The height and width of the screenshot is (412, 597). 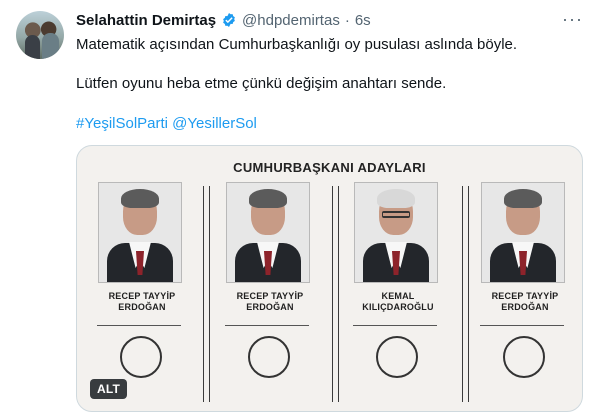 What do you see at coordinates (329, 167) in the screenshot?
I see `ballot-title: CUMHURBAŞKANI ADAYLARI` at bounding box center [329, 167].